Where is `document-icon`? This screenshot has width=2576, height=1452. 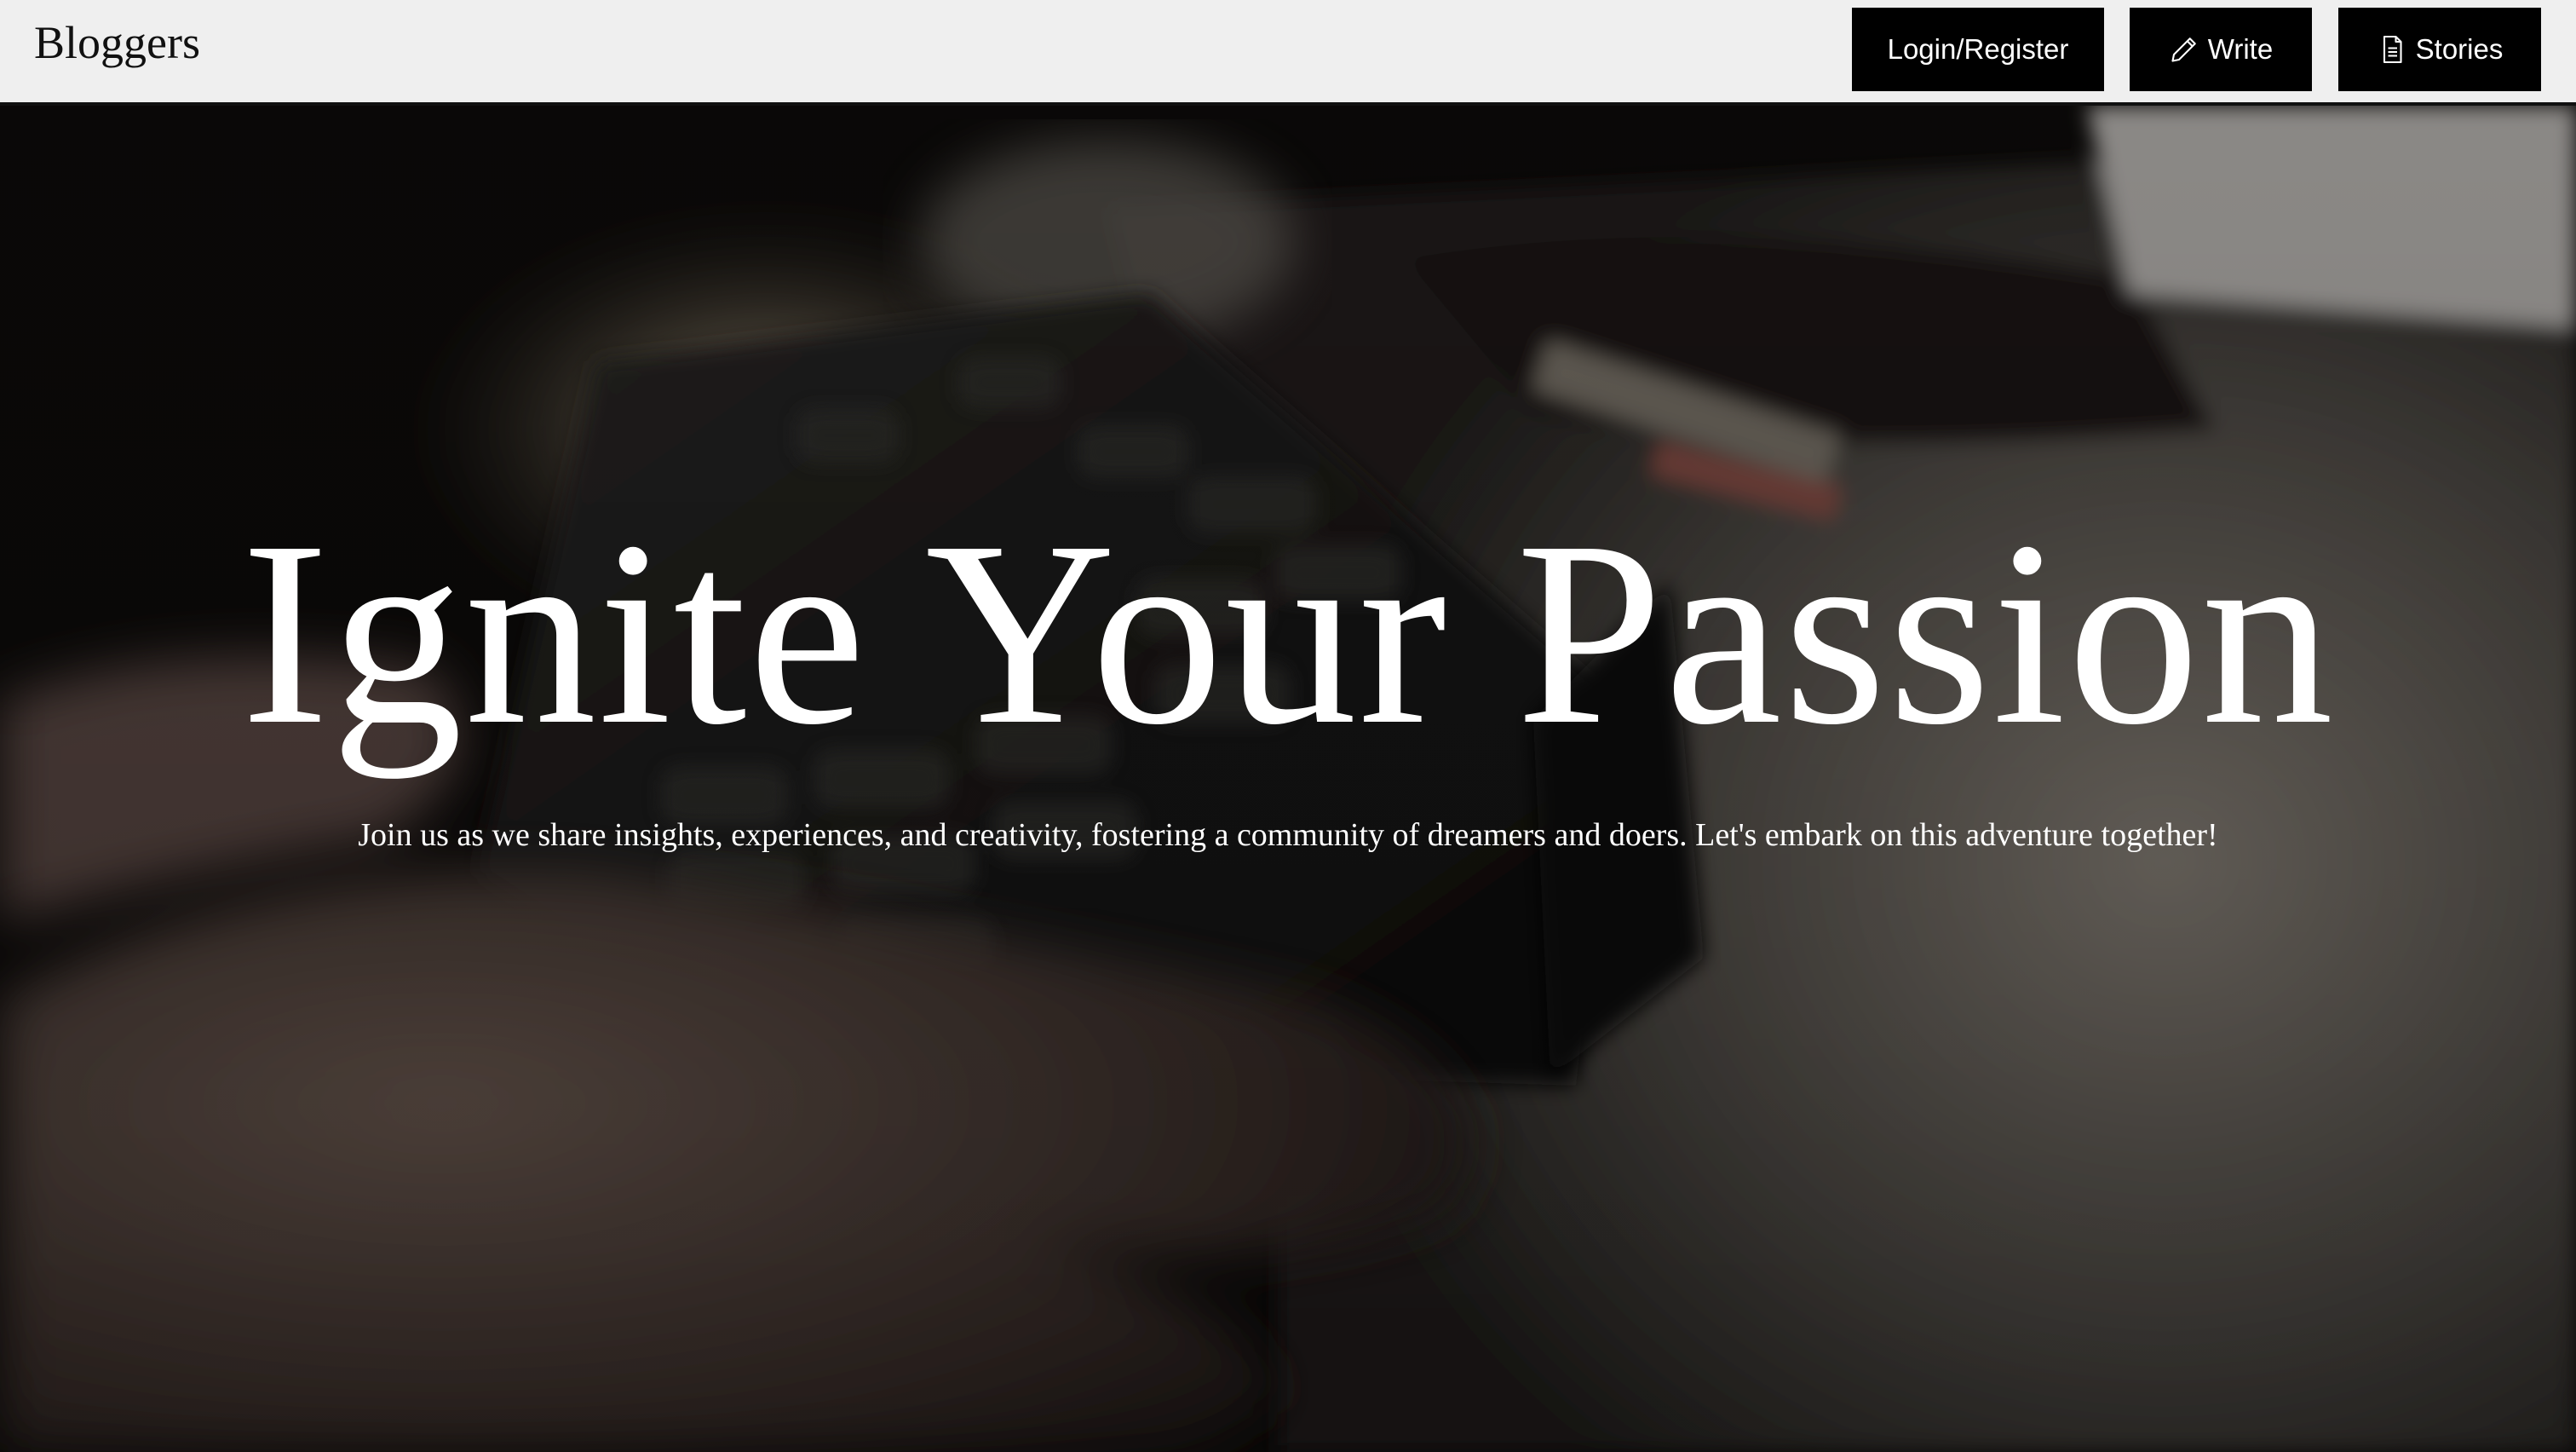
document-icon is located at coordinates (2392, 49).